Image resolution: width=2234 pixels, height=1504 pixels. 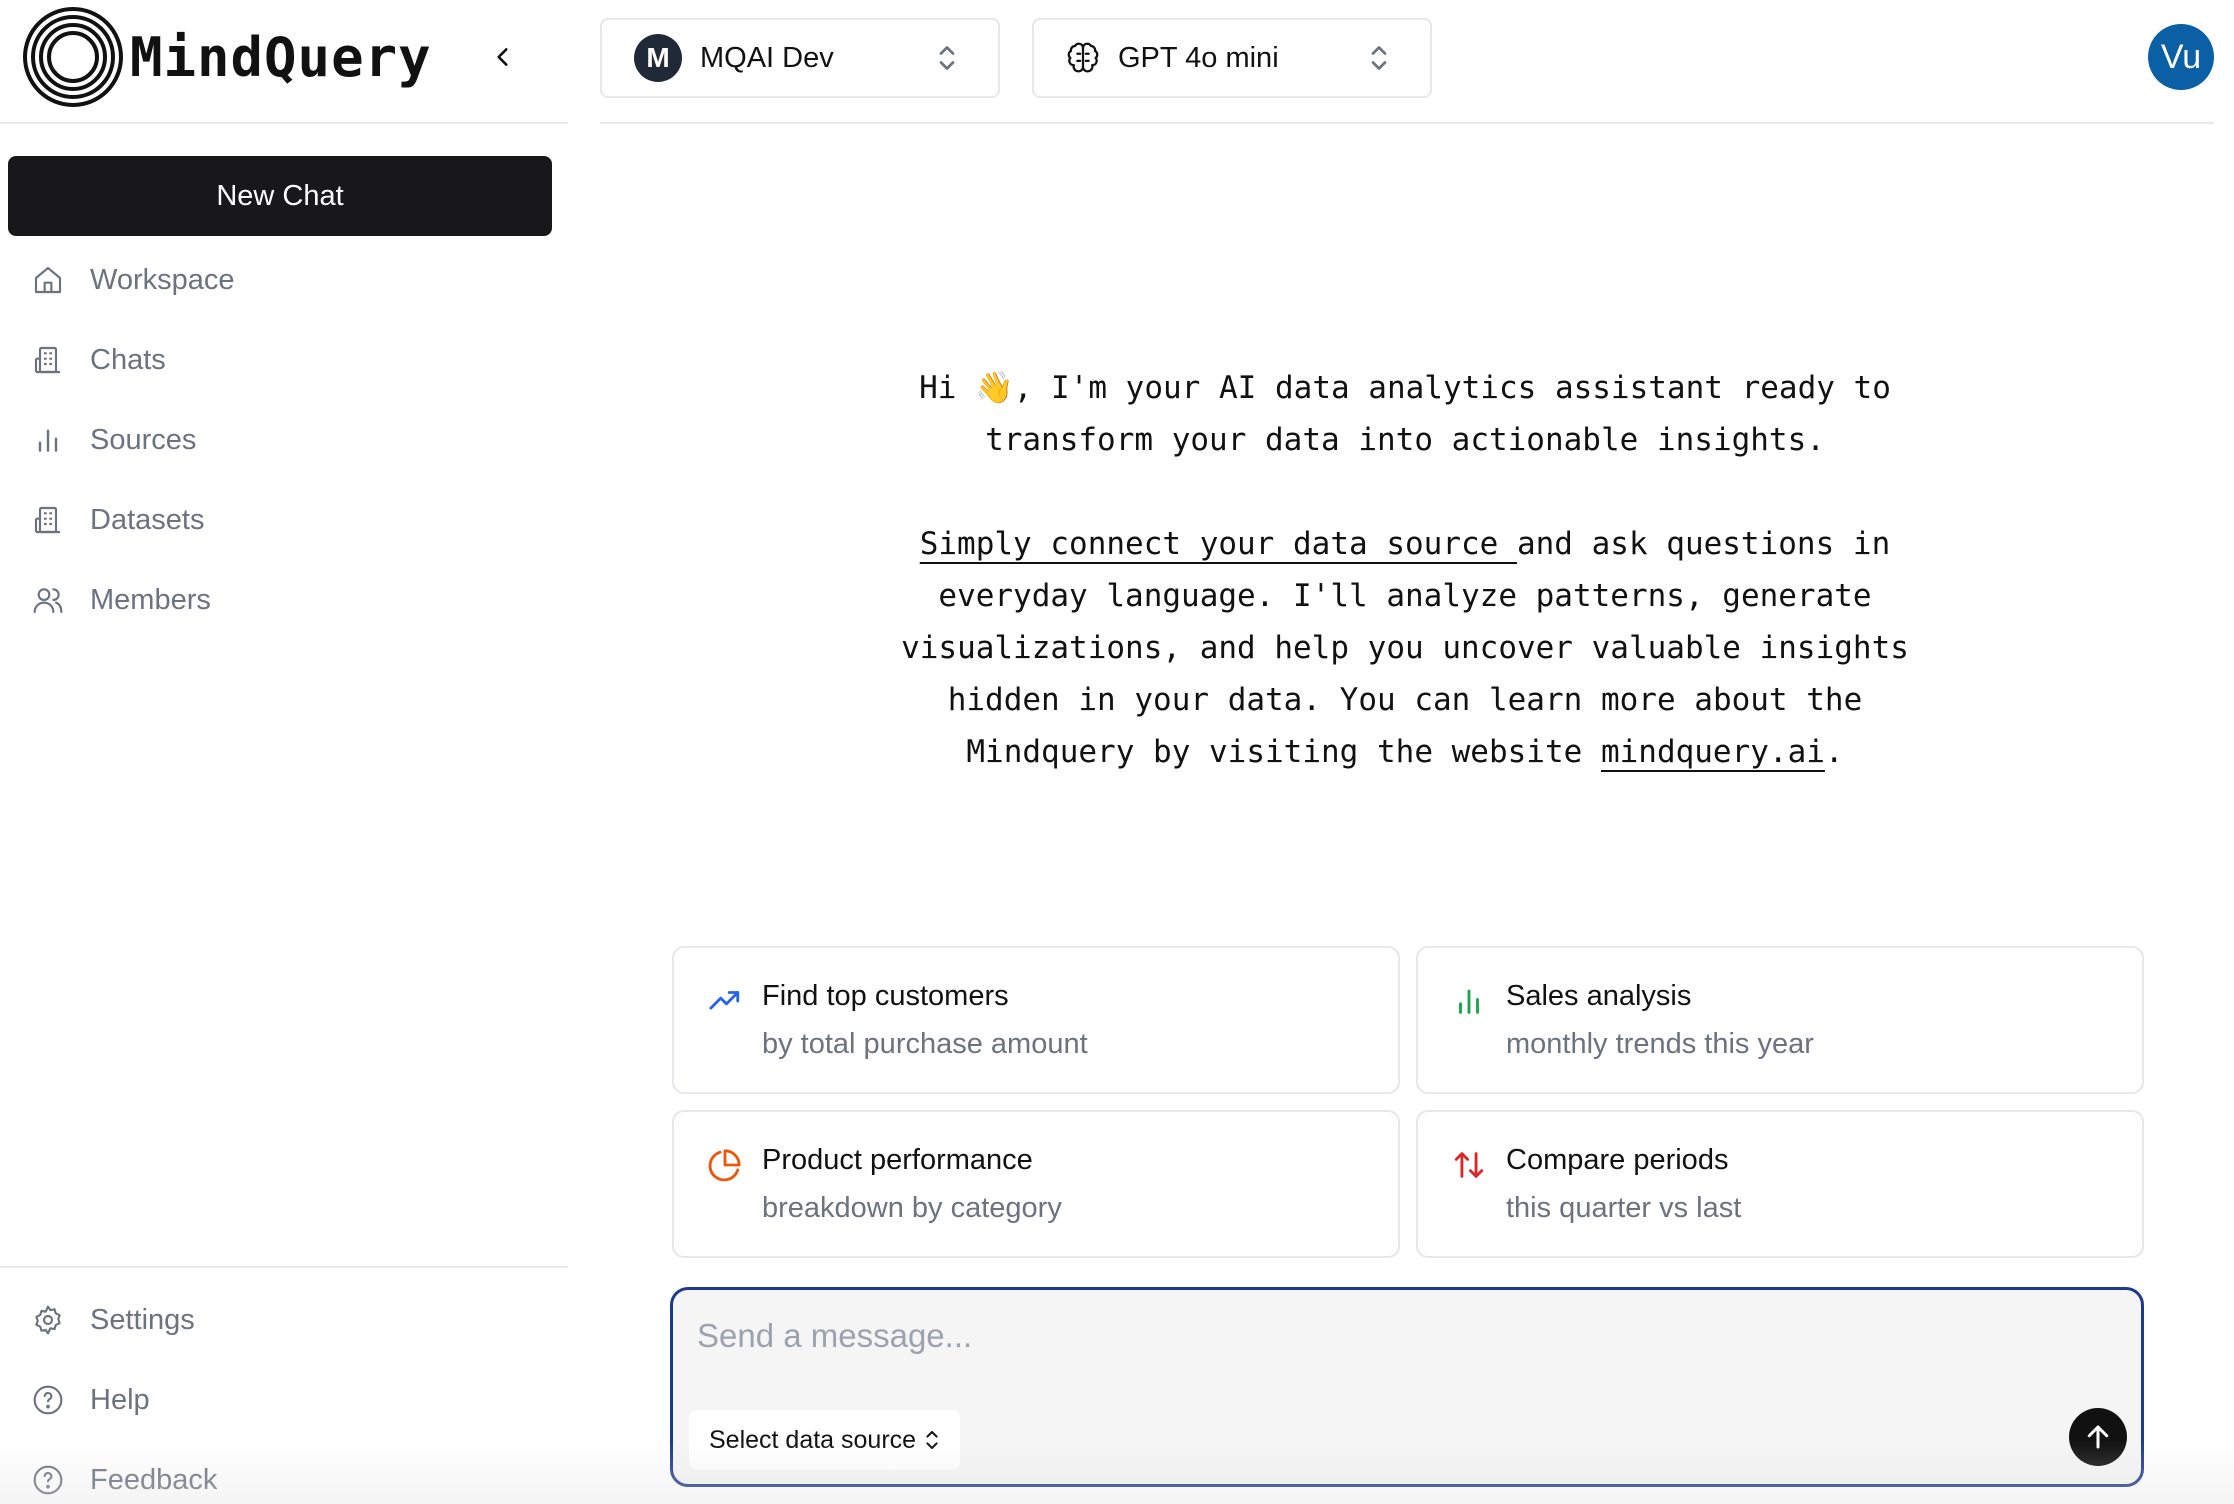 I want to click on suggestion-subtitle: monthly trends this year, so click(x=1660, y=1044).